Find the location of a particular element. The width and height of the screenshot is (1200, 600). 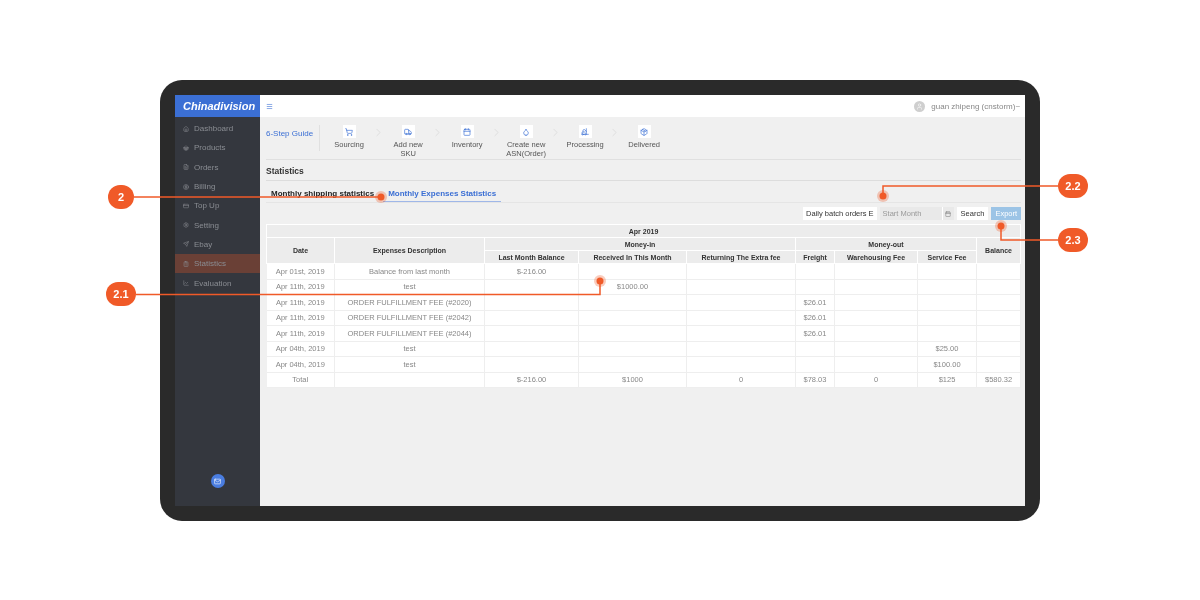

user-name: guan zhipeng (cnstorm)~ is located at coordinates (976, 106).